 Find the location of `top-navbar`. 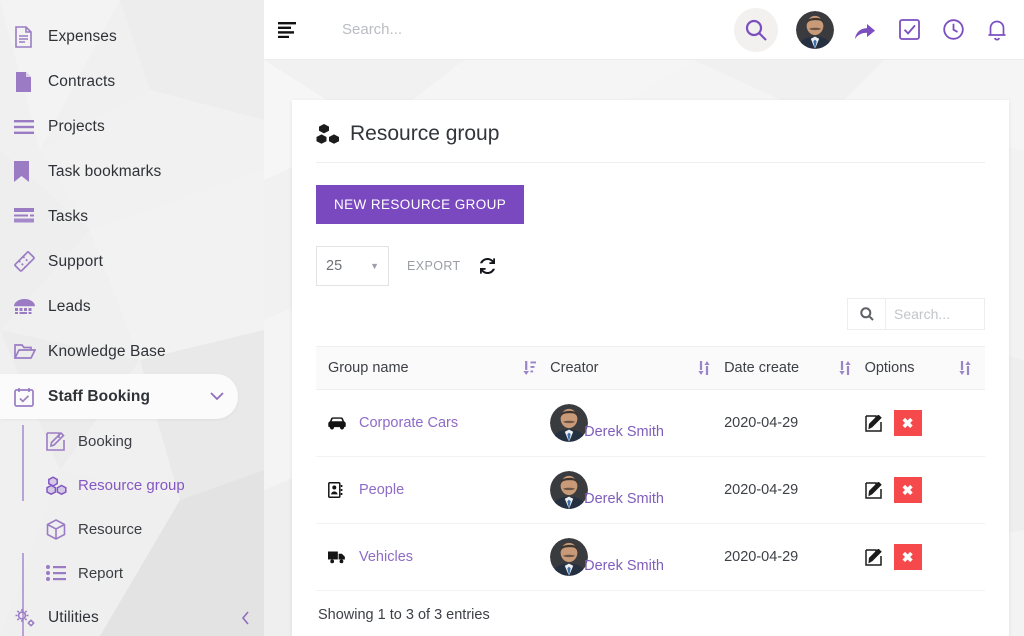

top-navbar is located at coordinates (644, 30).